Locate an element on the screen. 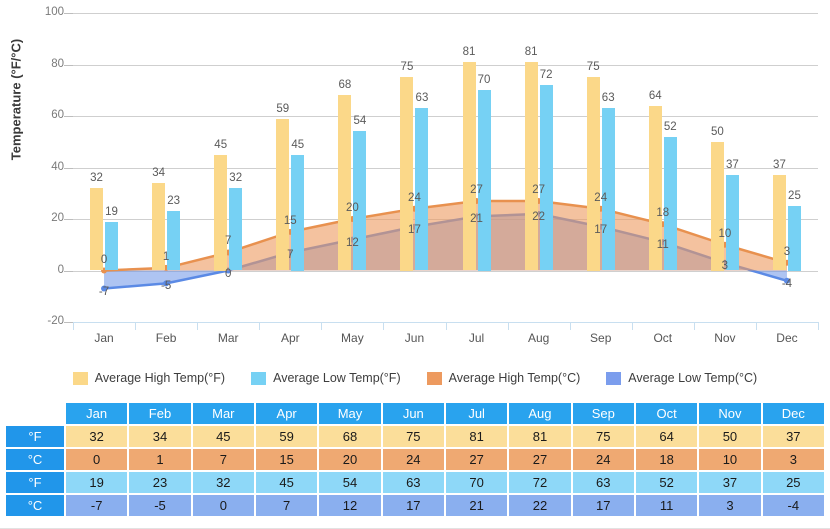 This screenshot has height=529, width=830. table-header-may: May is located at coordinates (350, 413).